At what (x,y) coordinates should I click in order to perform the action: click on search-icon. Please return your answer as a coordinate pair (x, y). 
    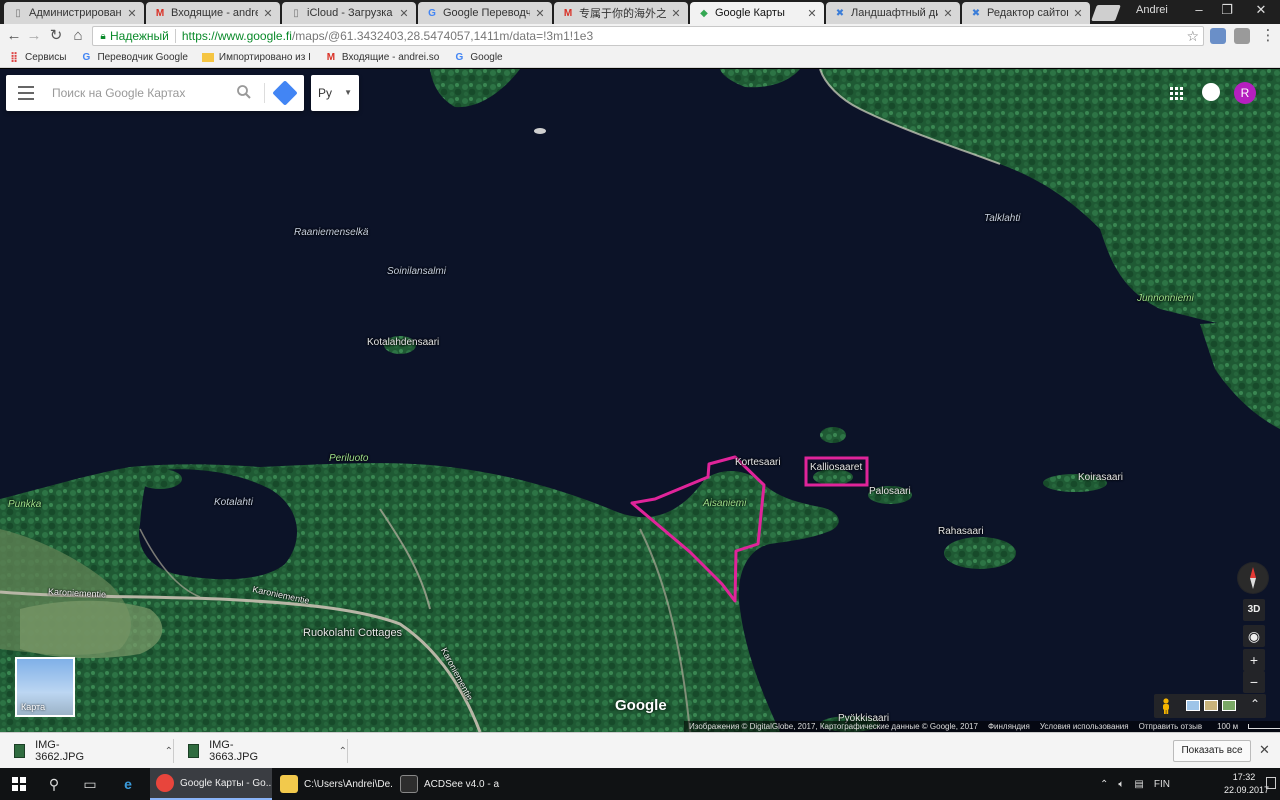
    Looking at the image, I should click on (244, 92).